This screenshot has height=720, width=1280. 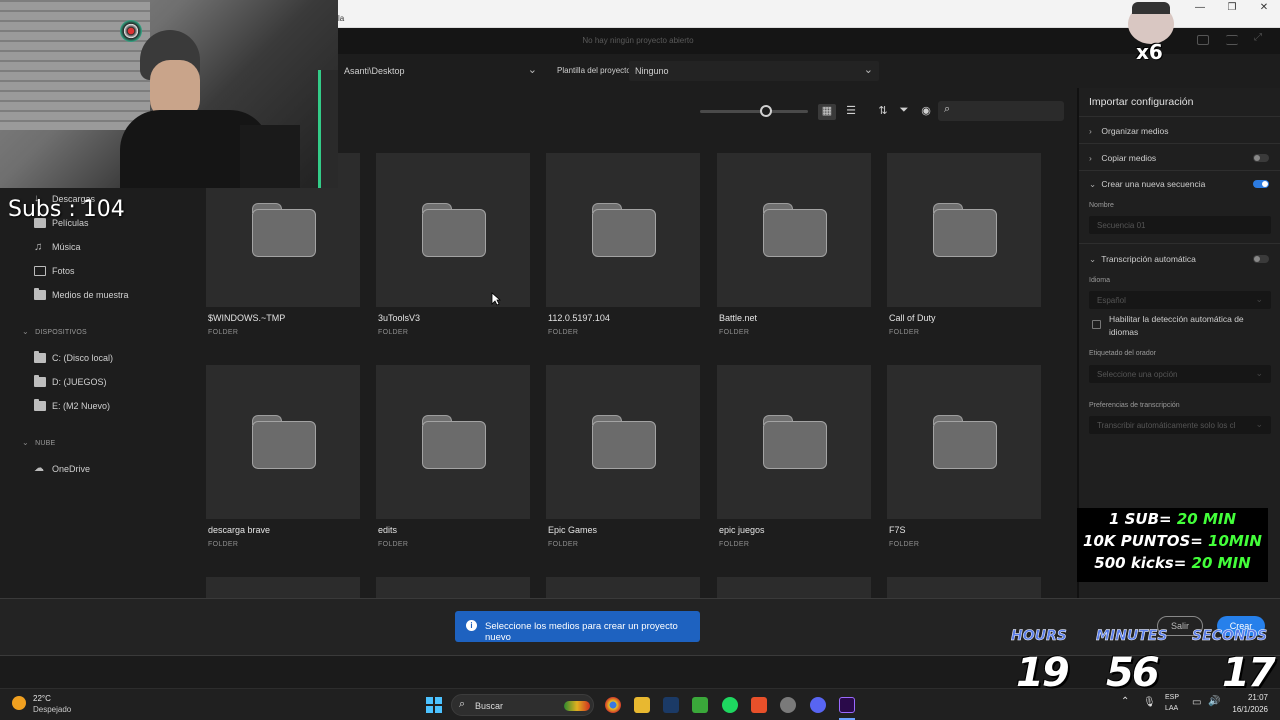 I want to click on speaker-select: Seleccione una opción ⌄, so click(x=1180, y=374).